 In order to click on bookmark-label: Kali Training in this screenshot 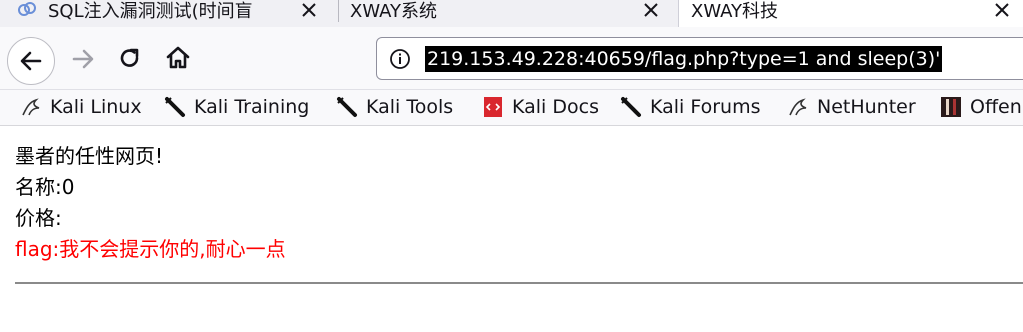, I will do `click(252, 107)`.